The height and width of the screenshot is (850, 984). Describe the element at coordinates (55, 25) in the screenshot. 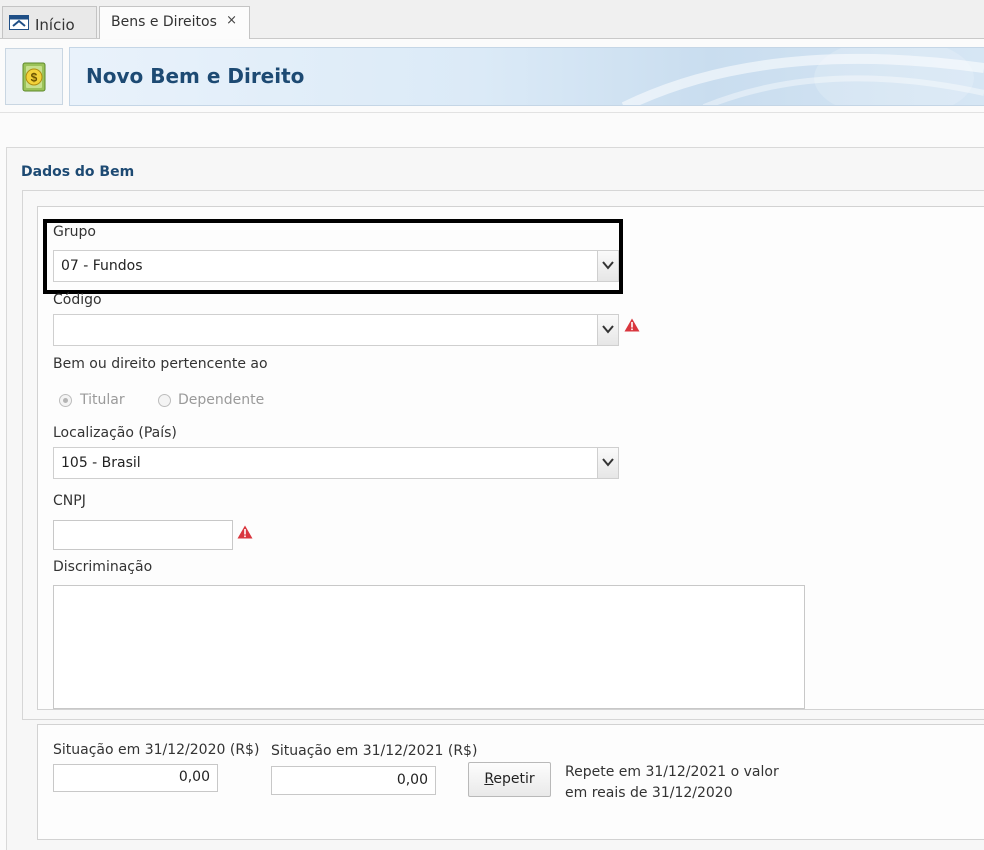

I see `tab-inicio-label: Início` at that location.